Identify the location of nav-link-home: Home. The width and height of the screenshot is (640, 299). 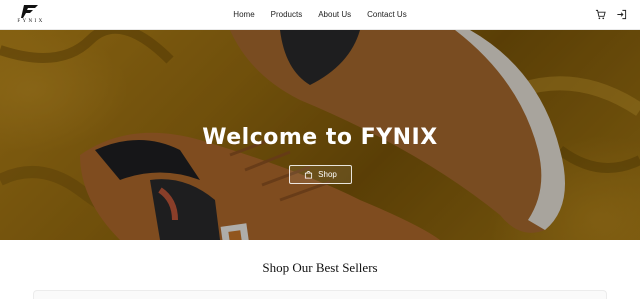
(243, 14).